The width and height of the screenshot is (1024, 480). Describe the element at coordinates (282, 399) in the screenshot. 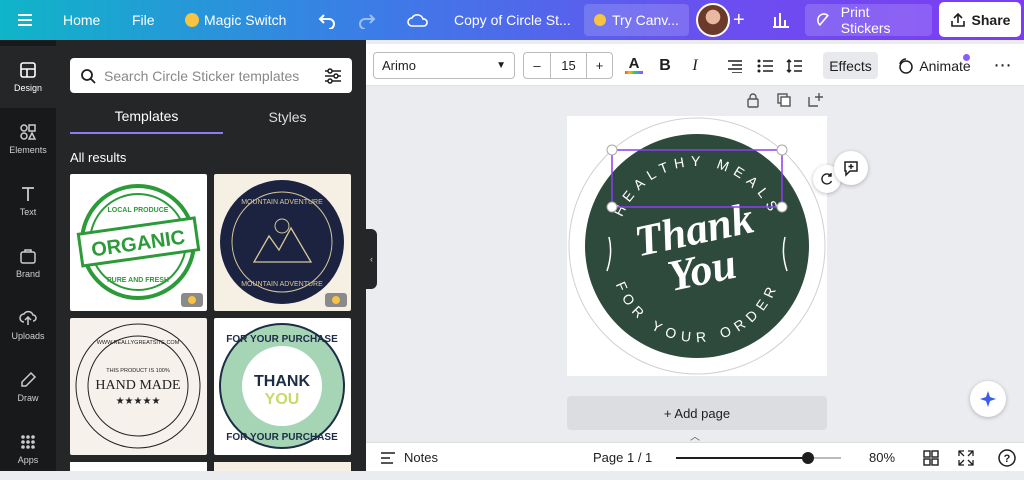

I see `purchase-you: YOU` at that location.